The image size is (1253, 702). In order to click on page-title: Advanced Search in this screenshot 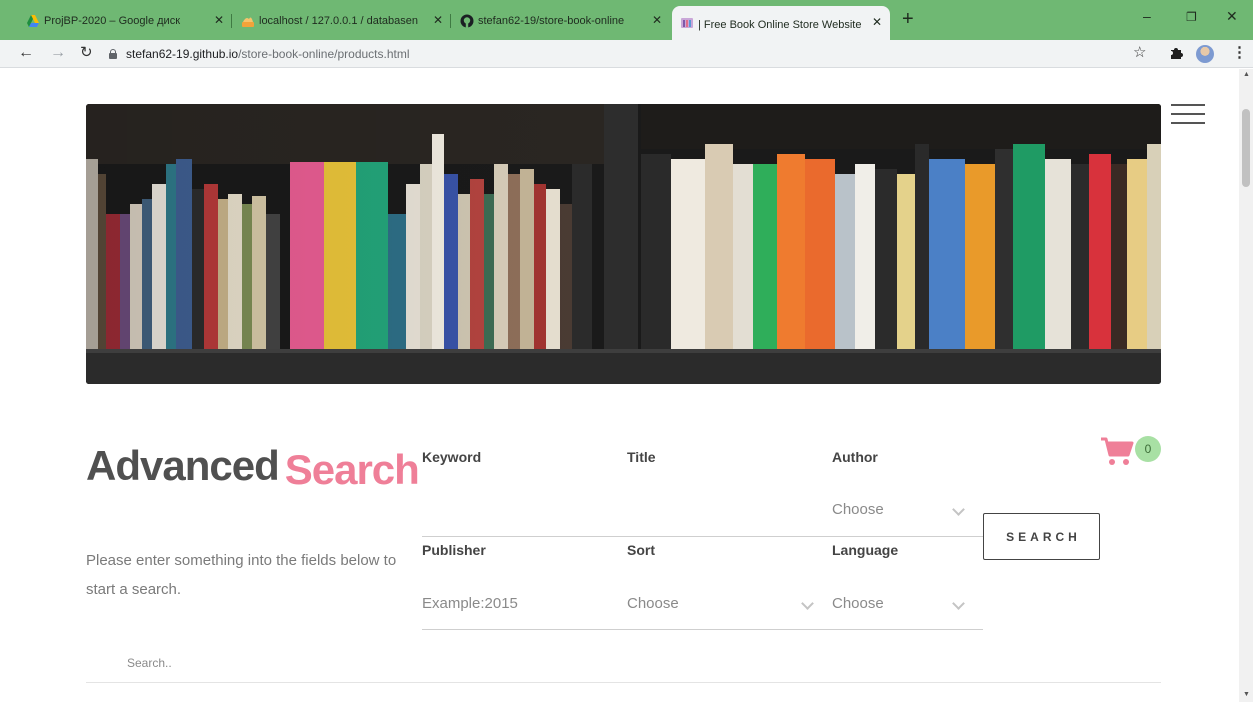, I will do `click(253, 467)`.